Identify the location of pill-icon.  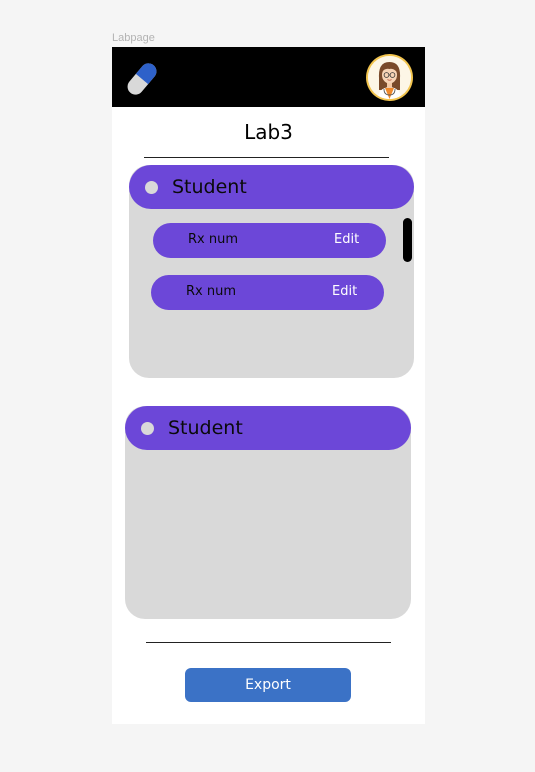
(142, 79).